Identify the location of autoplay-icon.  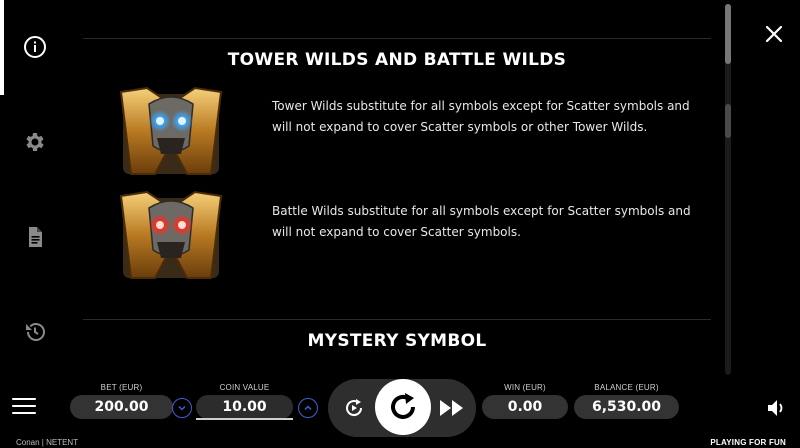
(354, 408).